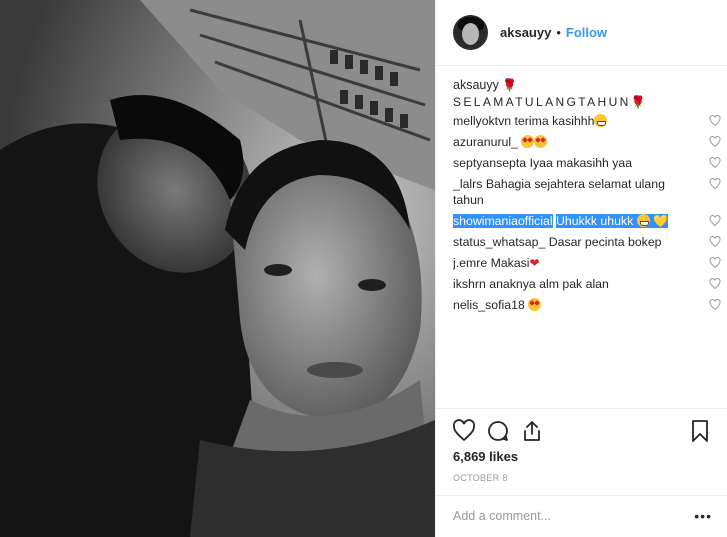  What do you see at coordinates (703, 516) in the screenshot?
I see `more-options-button: •••` at bounding box center [703, 516].